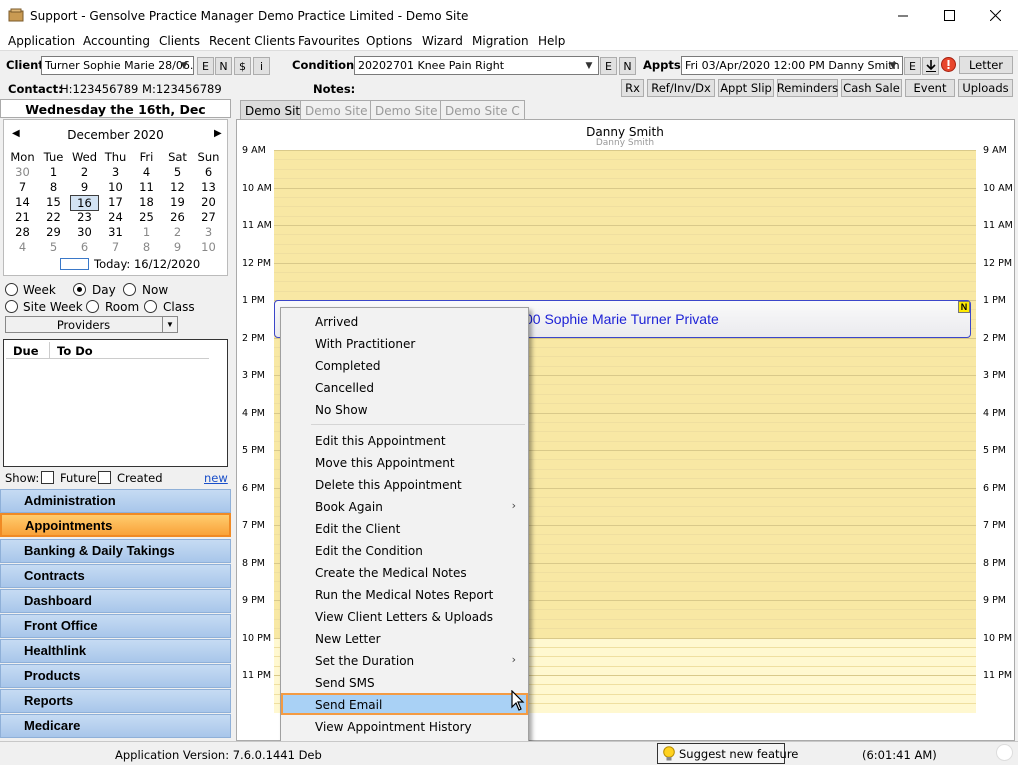 Image resolution: width=1018 pixels, height=765 pixels. I want to click on appt-slip-button: Appt Slip, so click(746, 88).